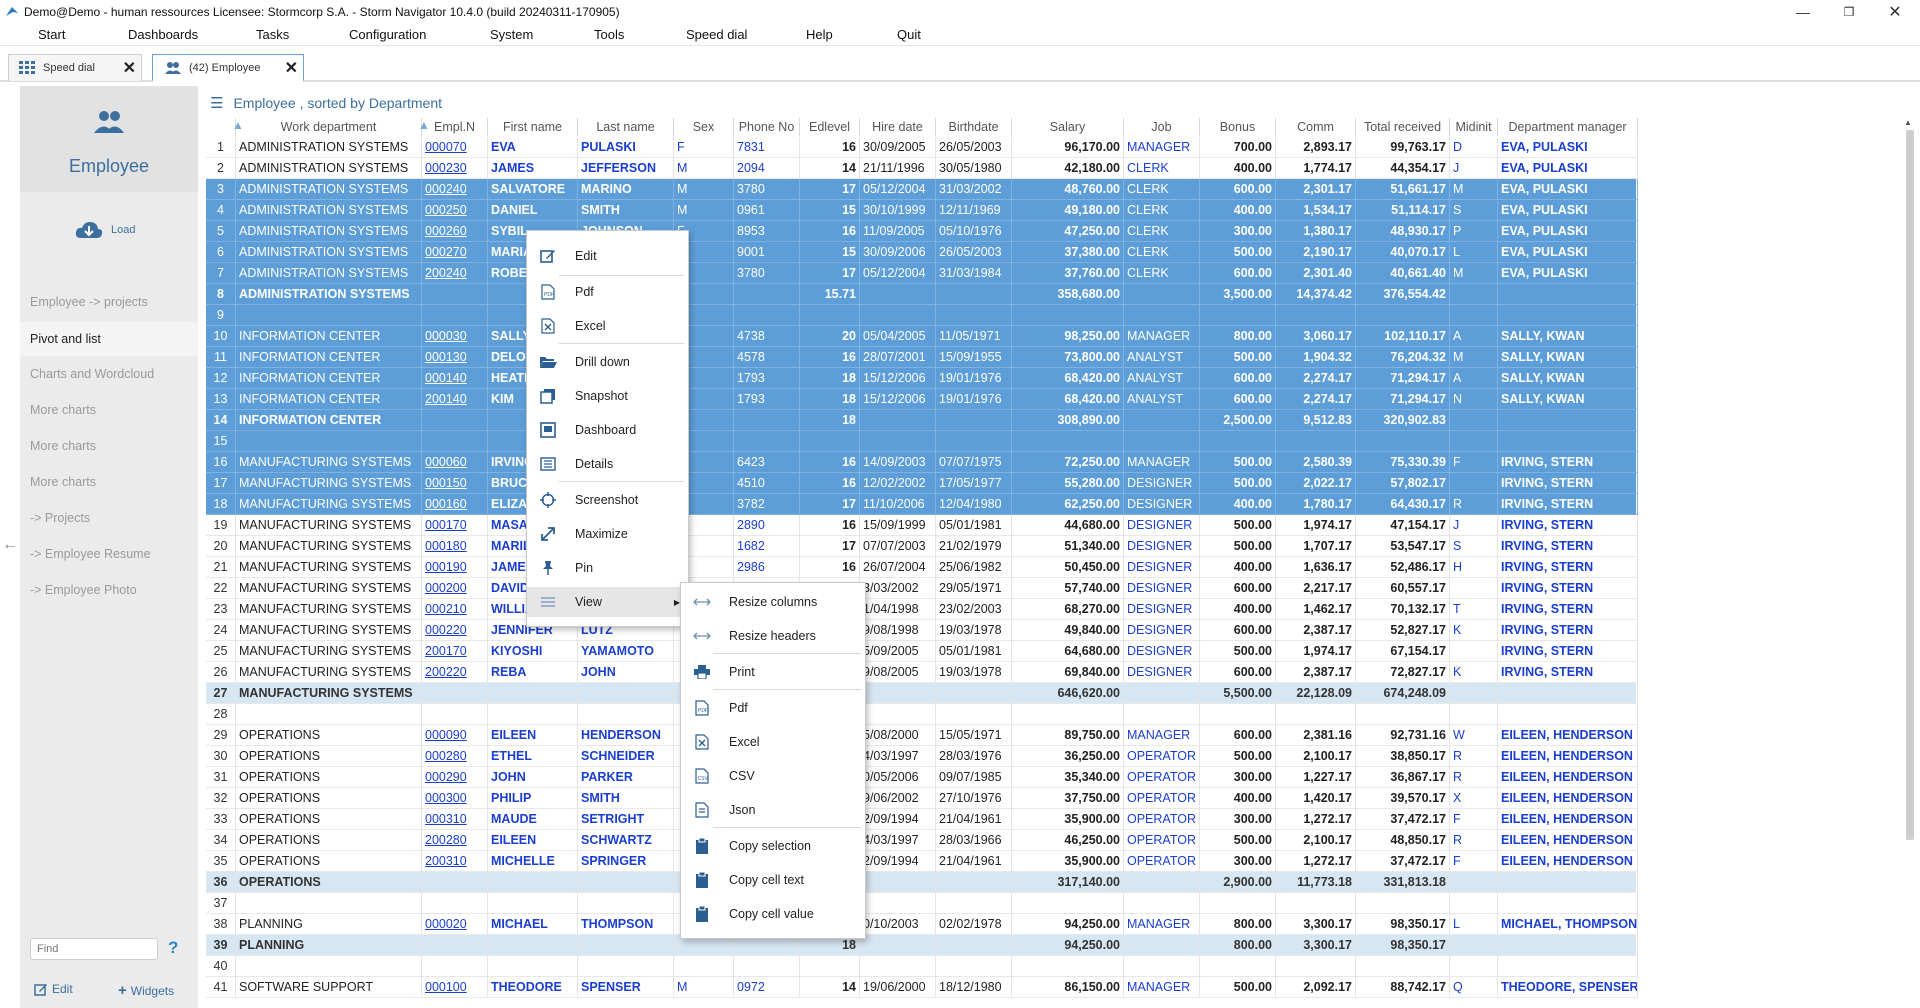 The height and width of the screenshot is (1008, 1920). Describe the element at coordinates (455, 609) in the screenshot. I see `cell-emp: 000210` at that location.